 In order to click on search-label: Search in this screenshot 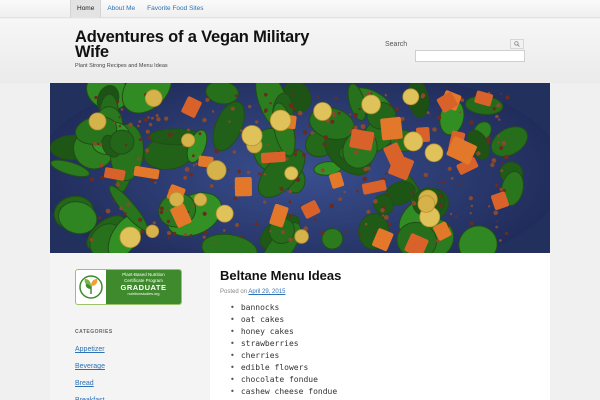, I will do `click(396, 44)`.